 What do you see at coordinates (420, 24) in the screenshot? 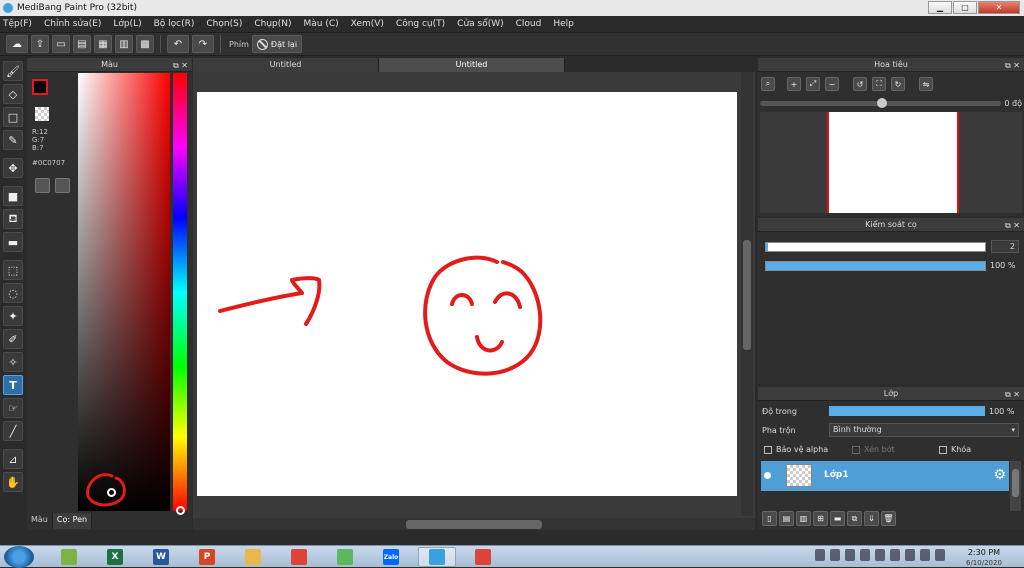
I see `menu-tools: Công cụ(T)` at bounding box center [420, 24].